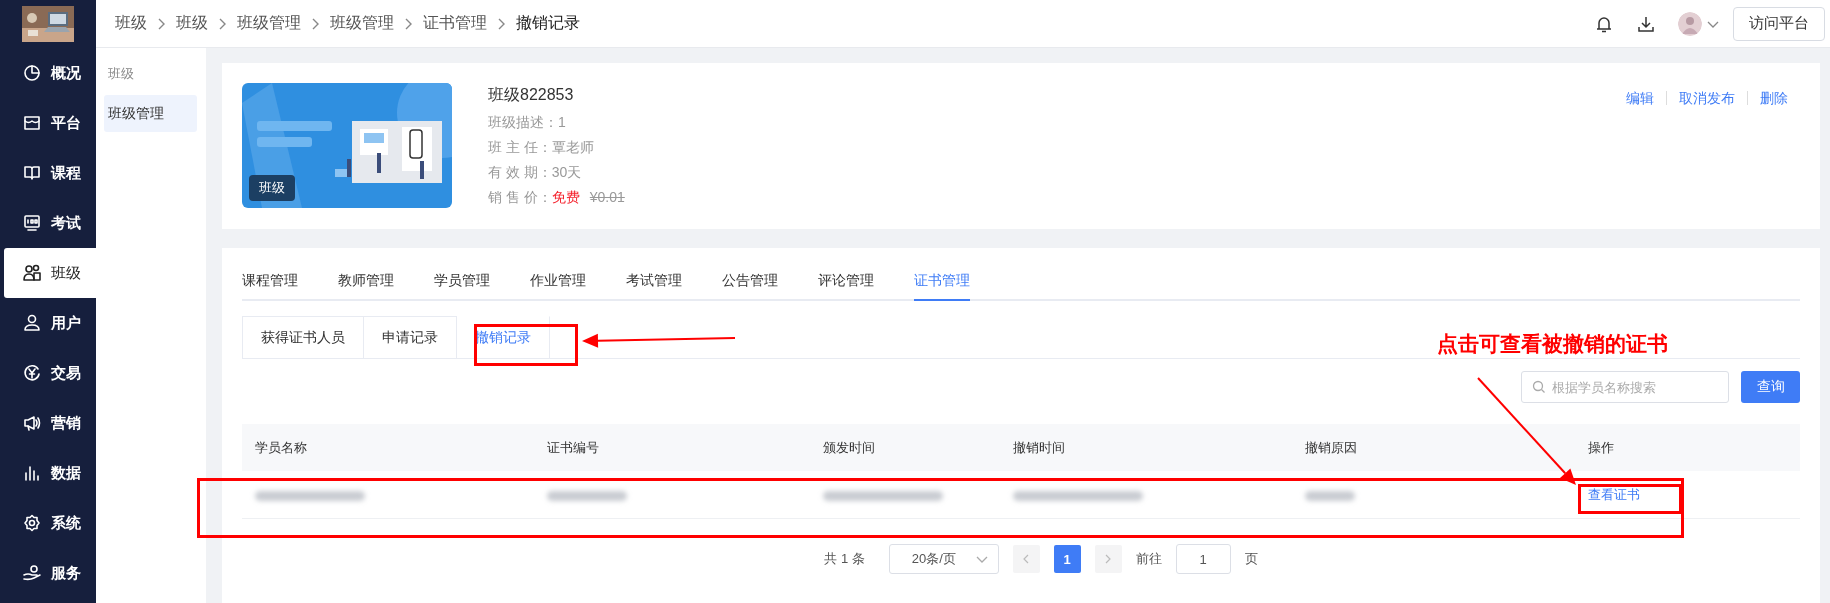  What do you see at coordinates (654, 286) in the screenshot?
I see `tab: 考试管理` at bounding box center [654, 286].